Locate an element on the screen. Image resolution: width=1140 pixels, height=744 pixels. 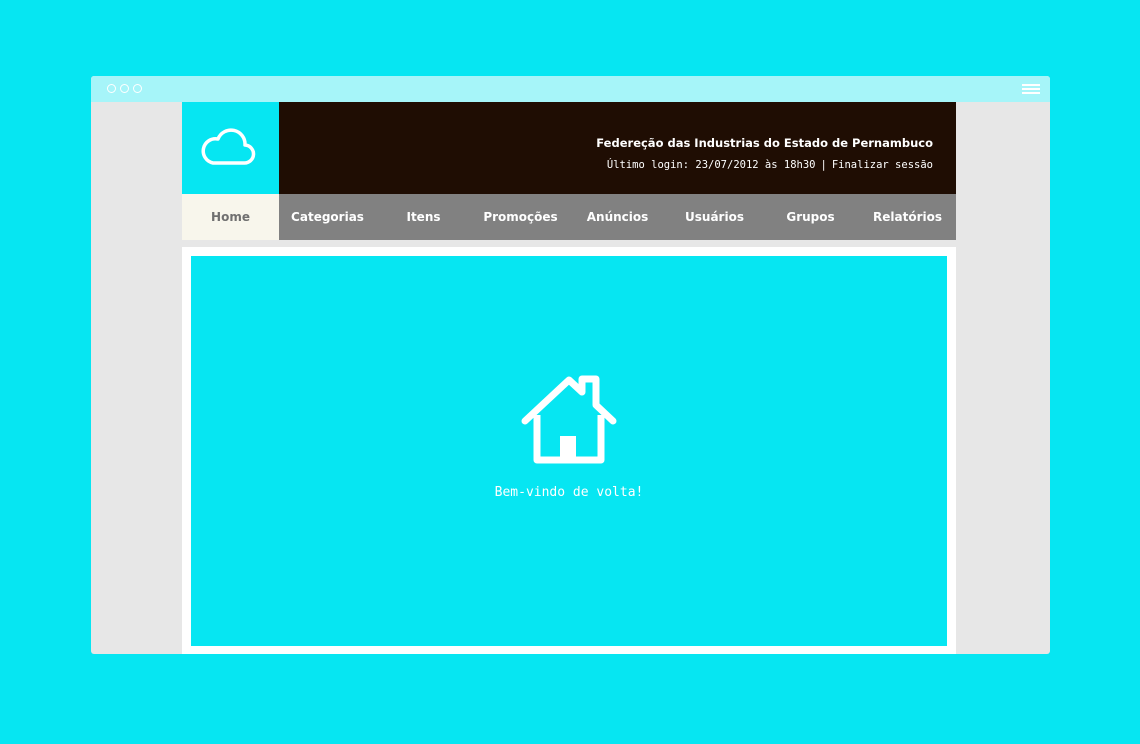
window-titlebar is located at coordinates (570, 89).